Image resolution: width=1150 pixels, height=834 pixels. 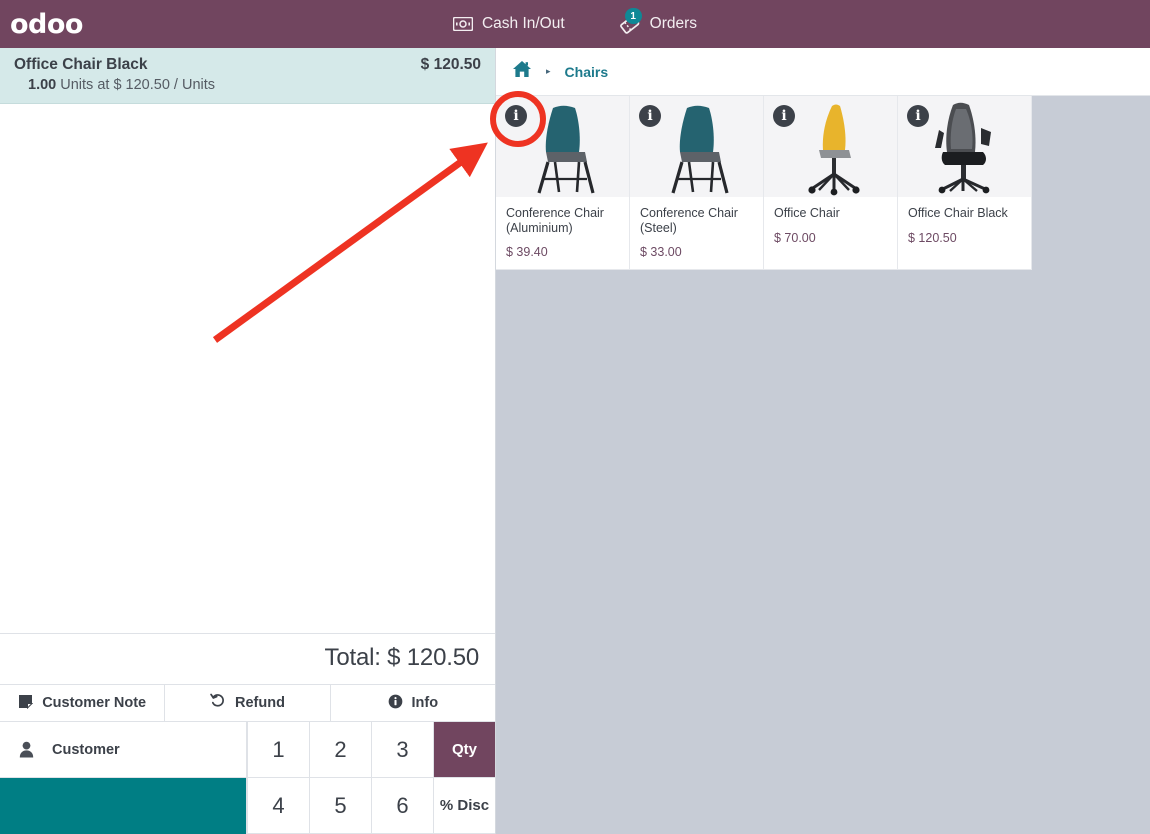 I want to click on orders-count-badge: 1, so click(x=633, y=16).